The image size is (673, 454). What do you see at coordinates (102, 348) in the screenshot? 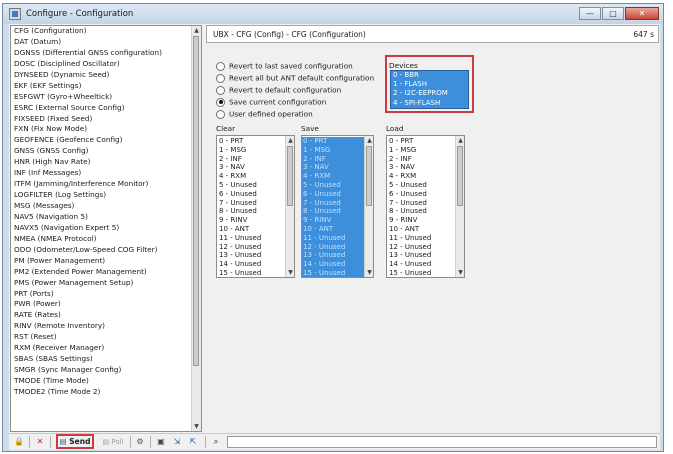
I see `message-list-item: RXM (Receiver Manager)` at bounding box center [102, 348].